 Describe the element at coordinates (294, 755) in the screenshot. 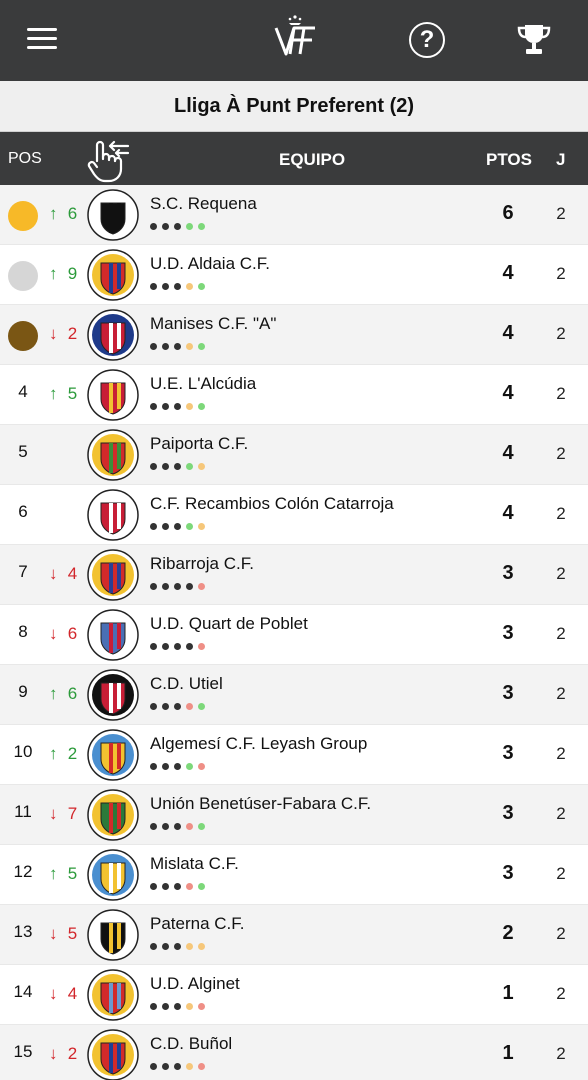

I see `table-row: 10 ↑ 2 Algemesí C.F. Leyash Group 3 2` at that location.